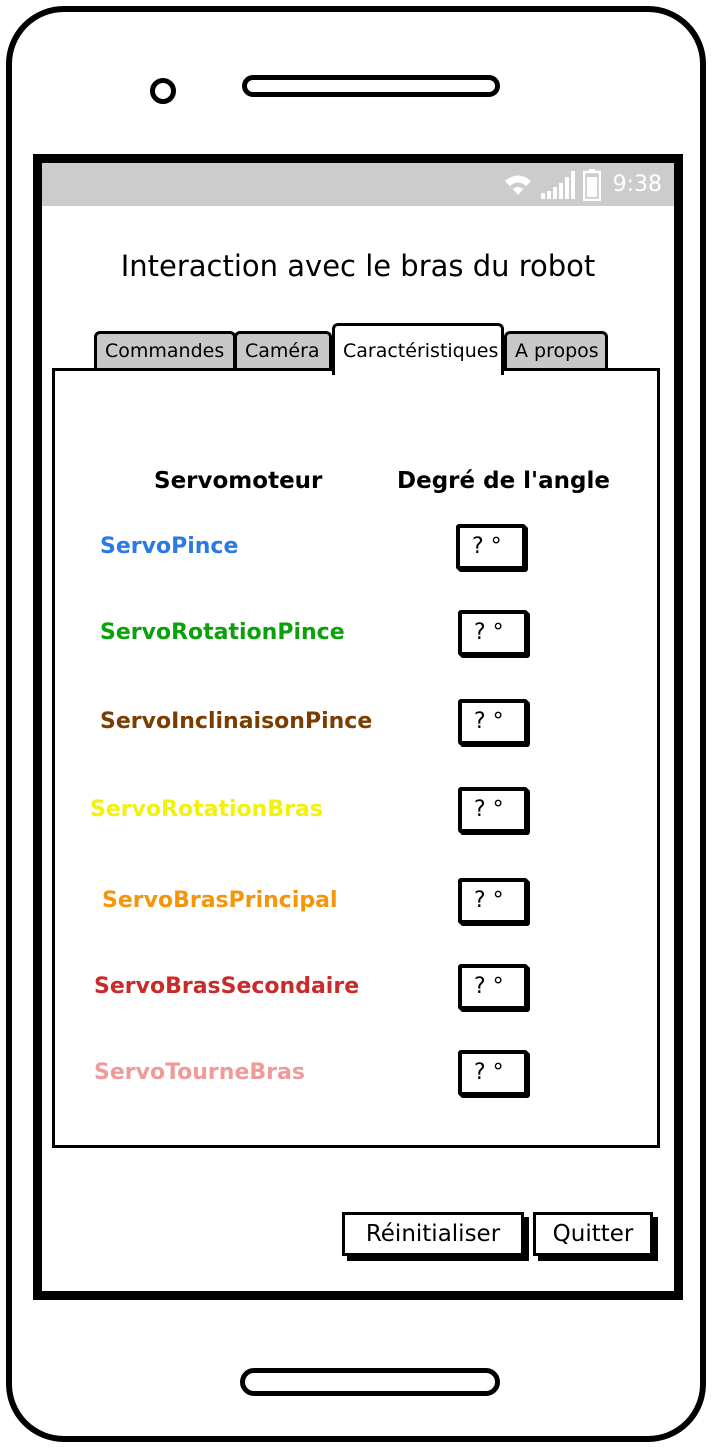 The image size is (712, 1450). What do you see at coordinates (220, 900) in the screenshot?
I see `servo-label-bras-principal: ServoBrasPrincipal` at bounding box center [220, 900].